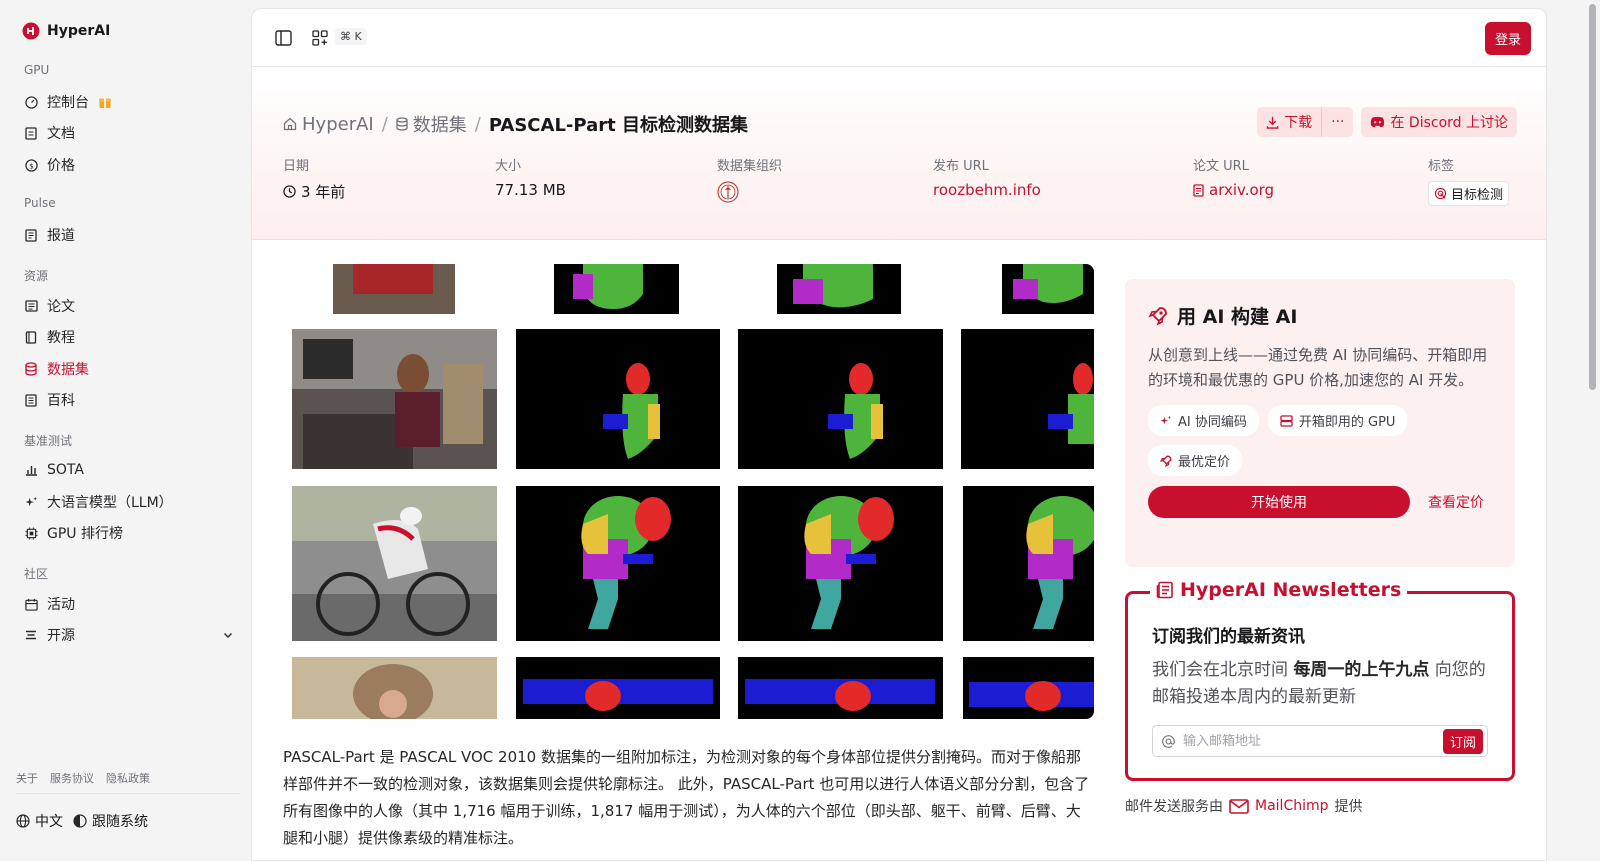  What do you see at coordinates (49, 822) in the screenshot?
I see `language-label: 中文` at bounding box center [49, 822].